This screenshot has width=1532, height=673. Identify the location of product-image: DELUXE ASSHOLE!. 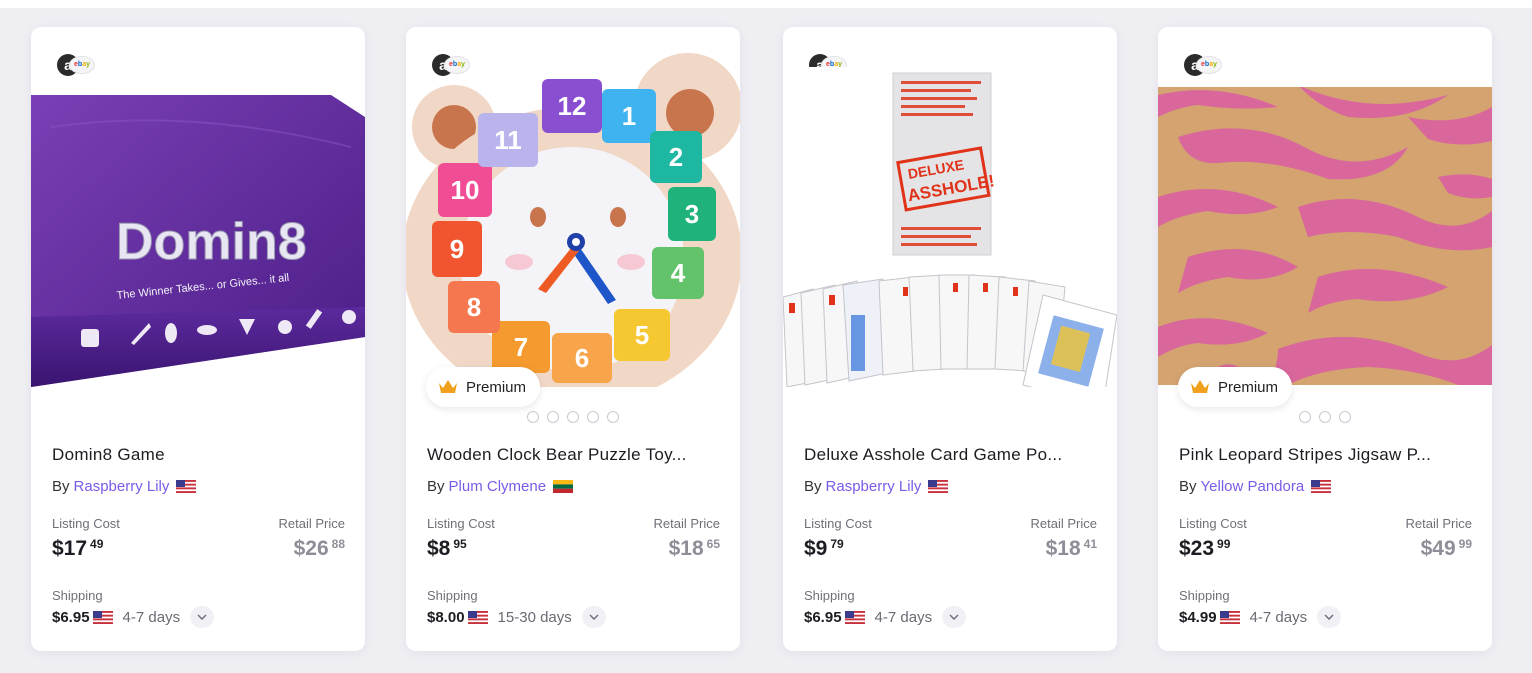
(950, 227).